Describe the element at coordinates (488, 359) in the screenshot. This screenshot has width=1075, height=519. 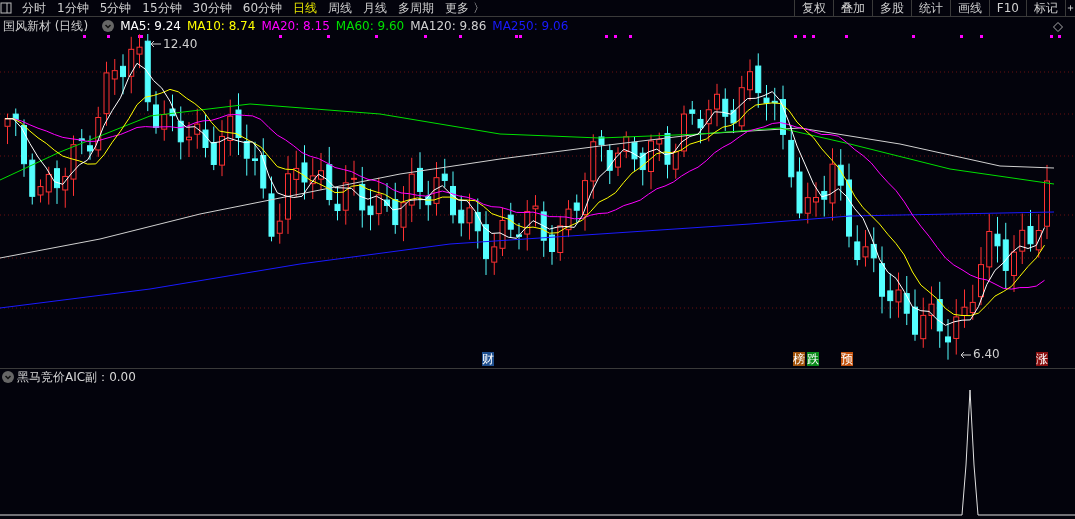
I see `event-marker: 财` at that location.